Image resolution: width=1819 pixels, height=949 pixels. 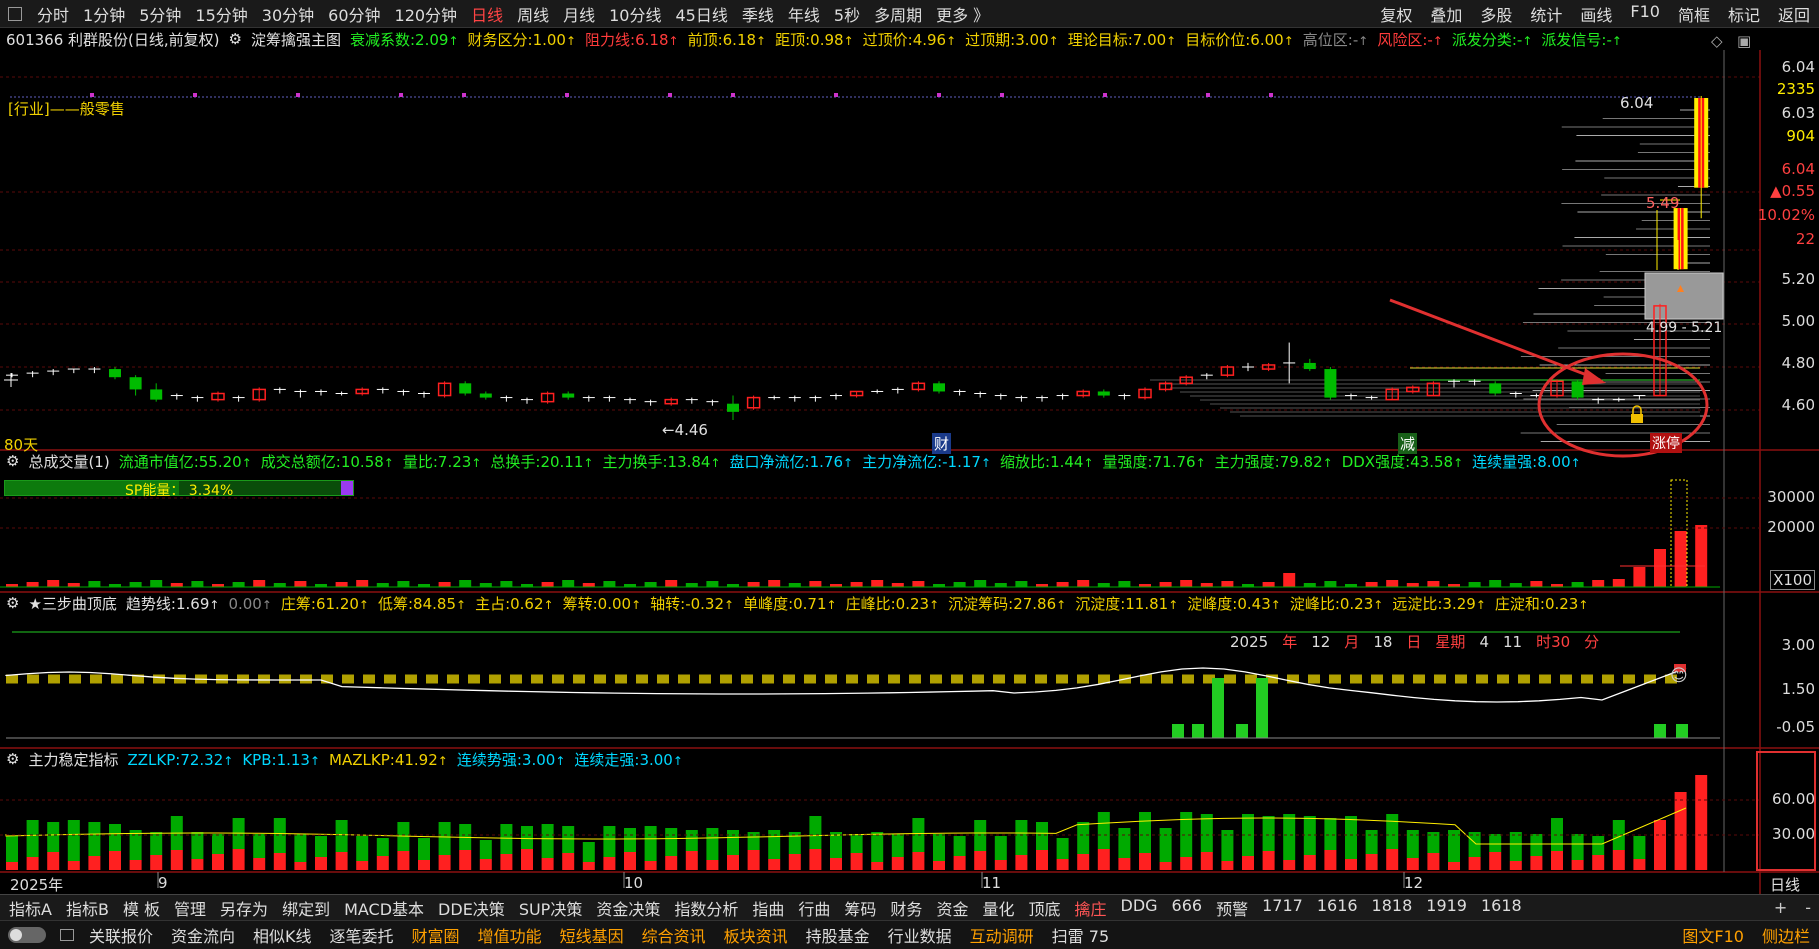 I want to click on bottom-bar-item-5: 增值功能, so click(x=510, y=935).